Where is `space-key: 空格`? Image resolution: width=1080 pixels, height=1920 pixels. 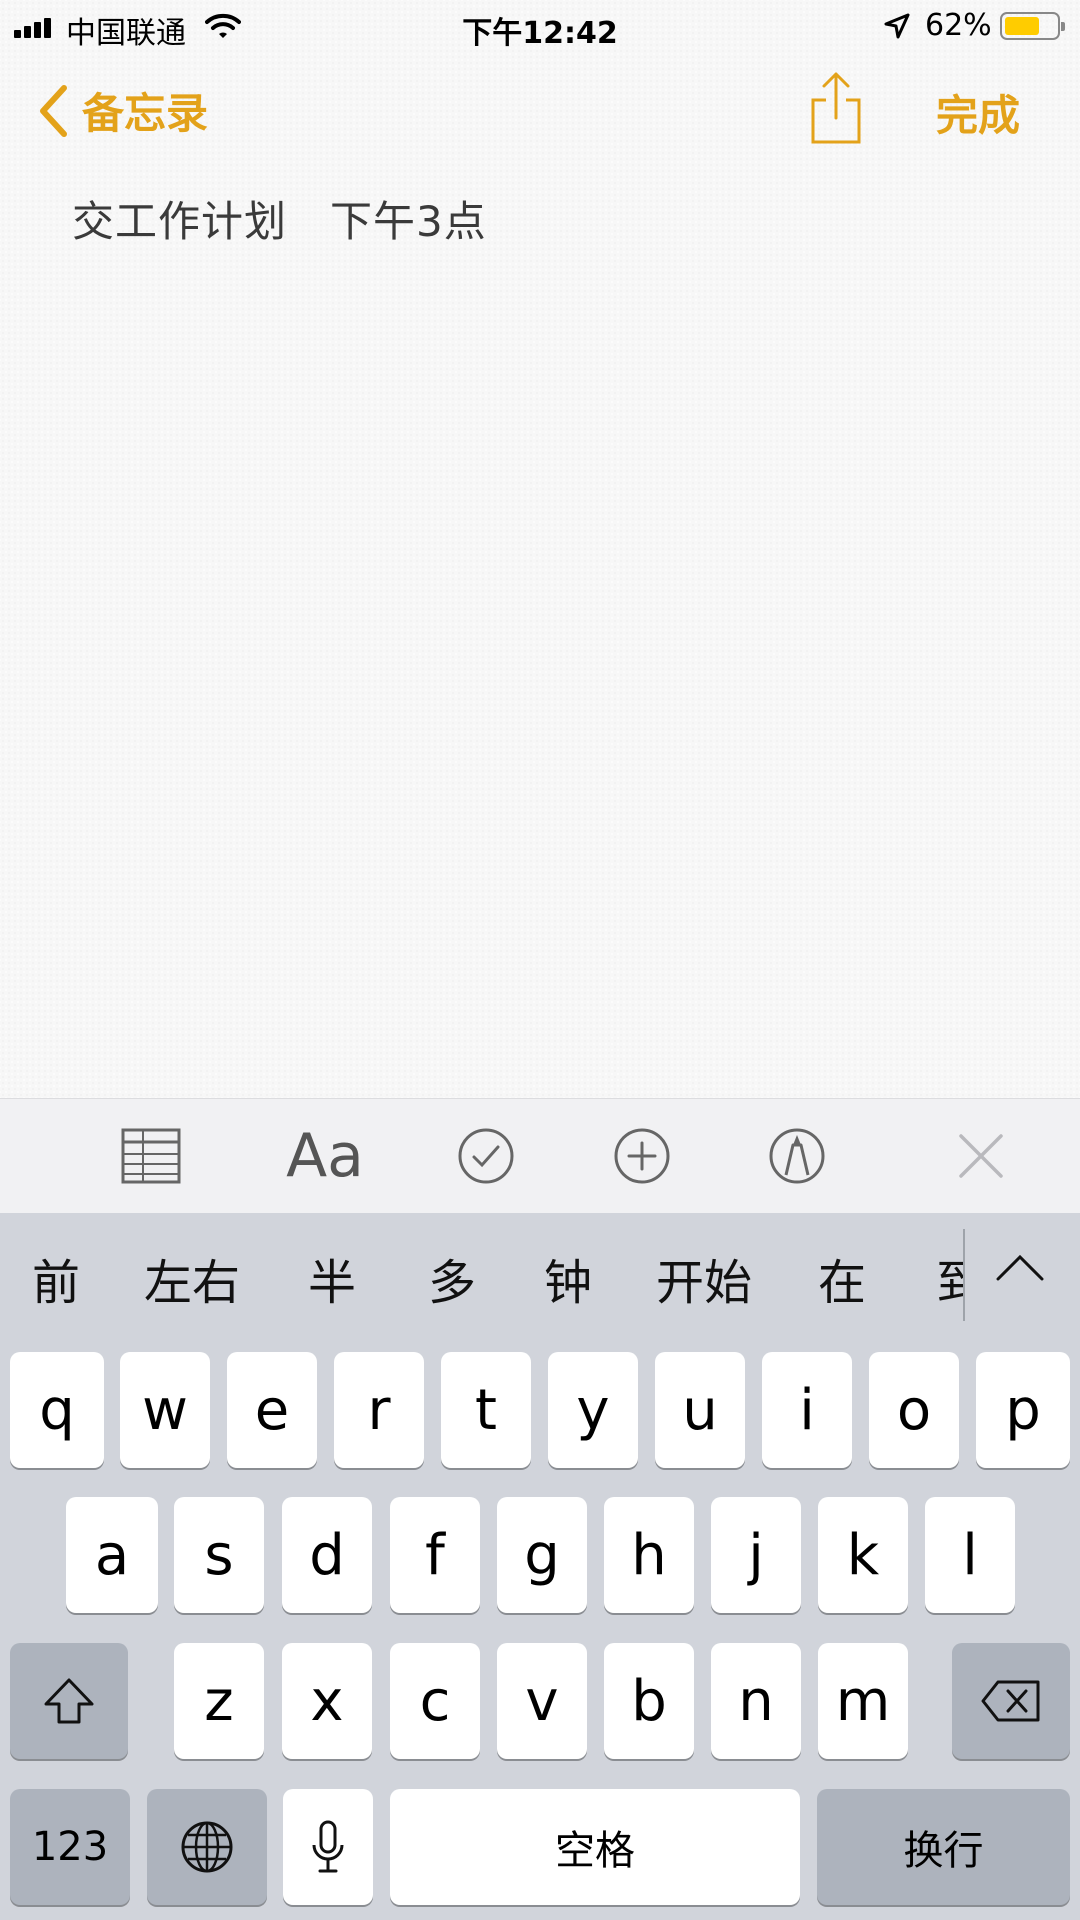 space-key: 空格 is located at coordinates (595, 1847).